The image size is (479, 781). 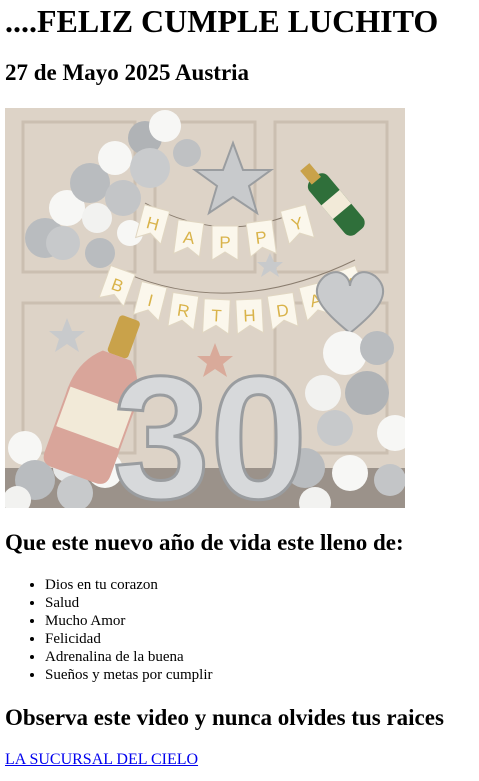 What do you see at coordinates (128, 585) in the screenshot?
I see `wish-item: Dios en tu corazon` at bounding box center [128, 585].